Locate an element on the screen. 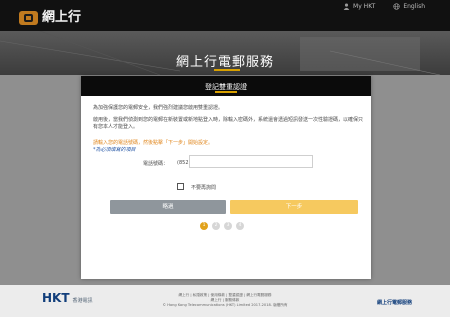 Image resolution: width=450 pixels, height=317 pixels. modal-header: 登記雙重認證 is located at coordinates (226, 86).